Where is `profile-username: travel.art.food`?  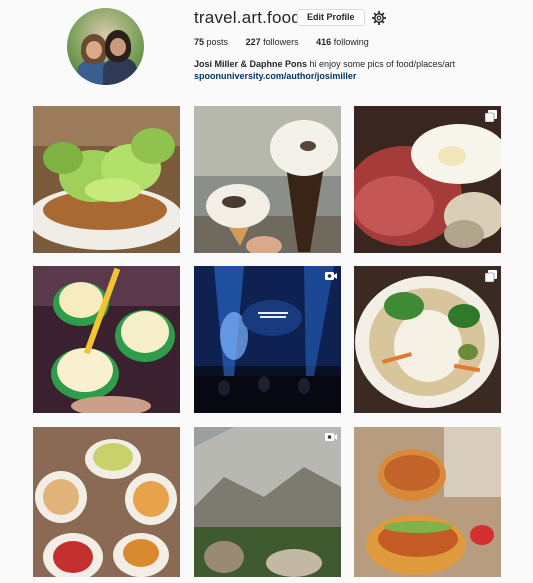
profile-username: travel.art.food is located at coordinates (247, 17).